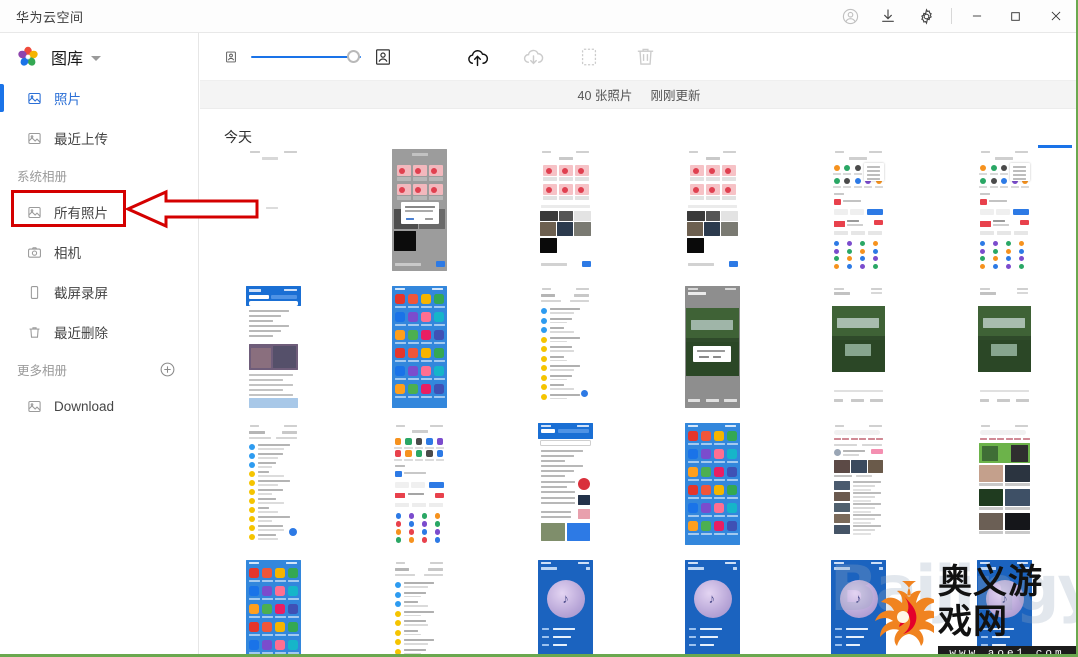 The height and width of the screenshot is (657, 1078). I want to click on gallery-switcher: 图库, so click(99, 57).